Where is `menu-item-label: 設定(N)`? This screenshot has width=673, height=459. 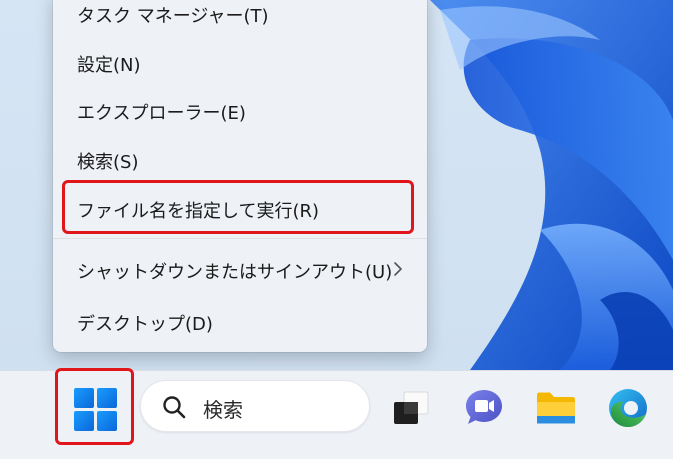 menu-item-label: 設定(N) is located at coordinates (109, 65).